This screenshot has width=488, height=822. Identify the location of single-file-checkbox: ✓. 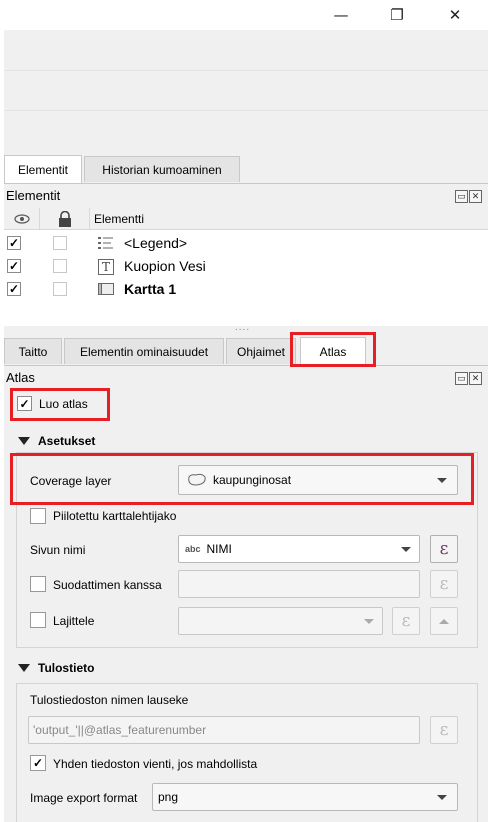
(38, 763).